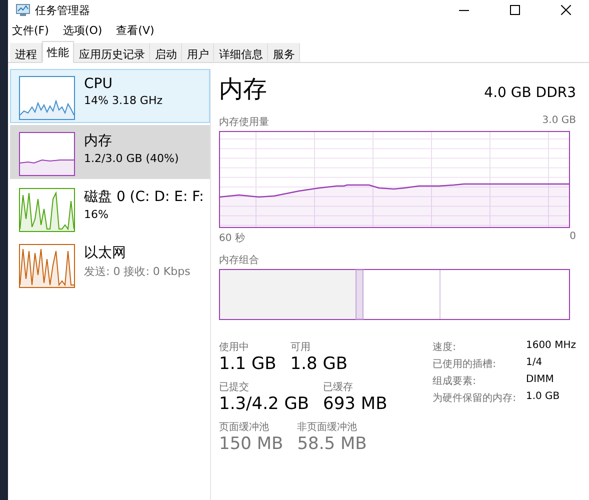 The height and width of the screenshot is (500, 589). What do you see at coordinates (30, 30) in the screenshot?
I see `menu-item: 文件(F)` at bounding box center [30, 30].